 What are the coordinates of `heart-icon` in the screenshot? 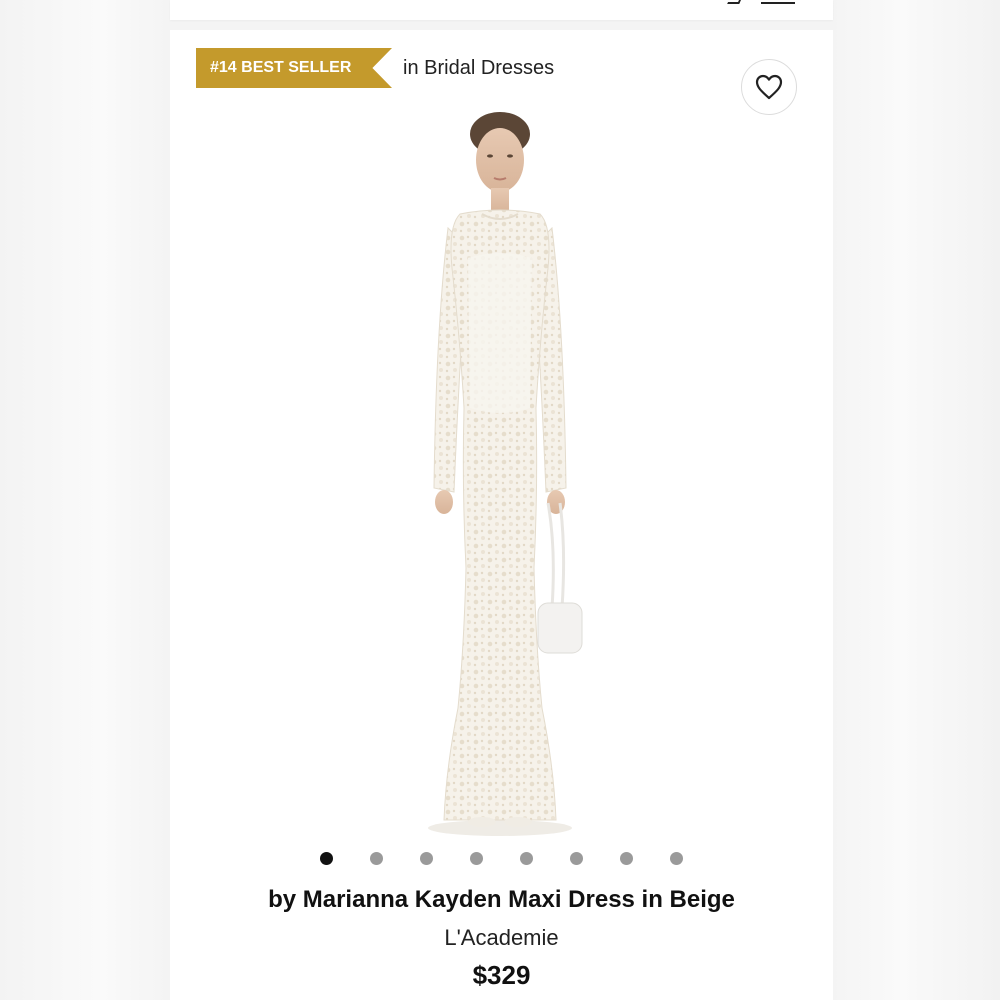 It's located at (769, 87).